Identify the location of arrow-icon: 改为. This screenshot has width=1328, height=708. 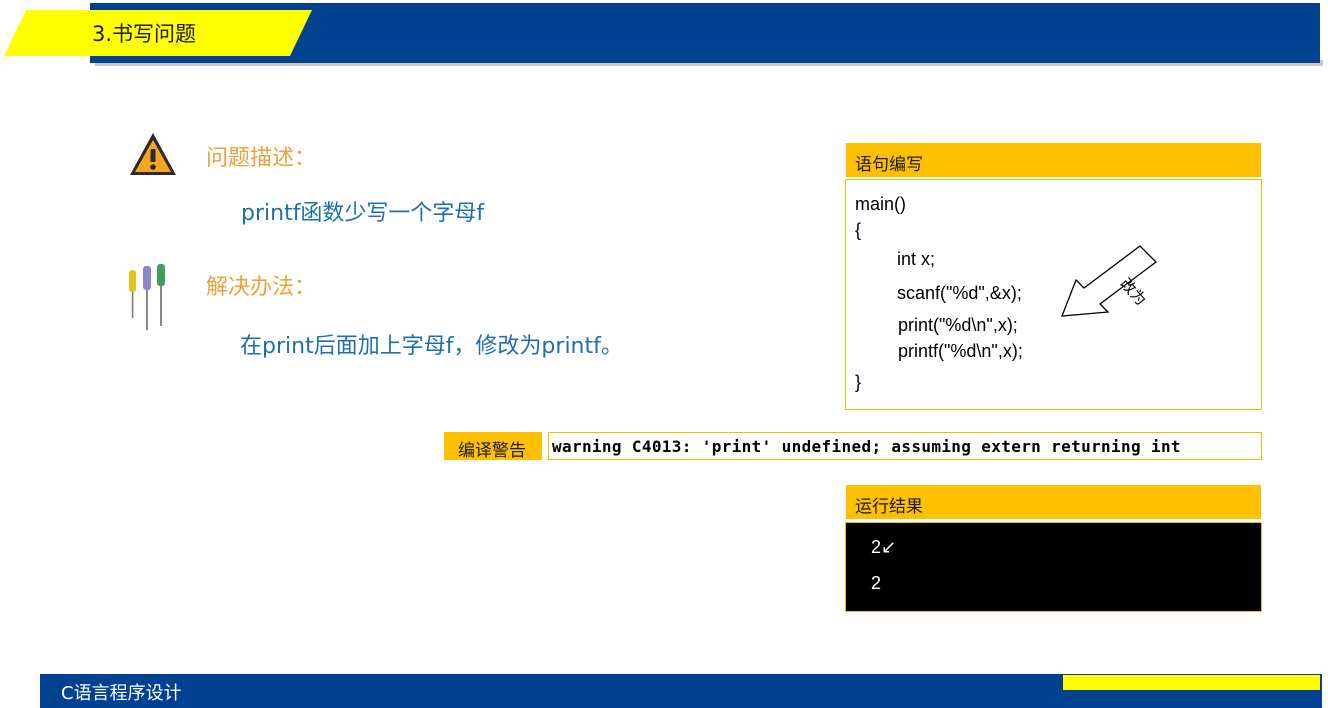
(1109, 281).